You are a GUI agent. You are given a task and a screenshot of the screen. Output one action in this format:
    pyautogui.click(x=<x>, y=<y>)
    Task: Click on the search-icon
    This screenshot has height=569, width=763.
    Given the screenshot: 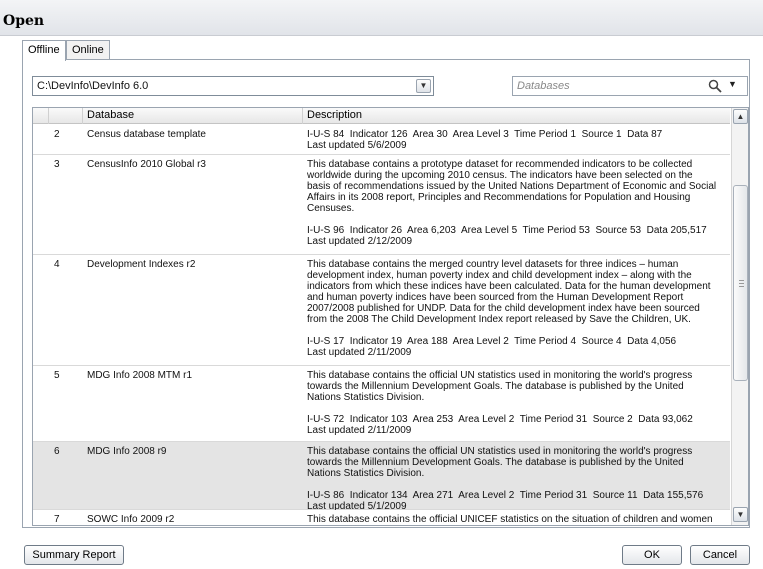 What is the action you would take?
    pyautogui.click(x=715, y=86)
    